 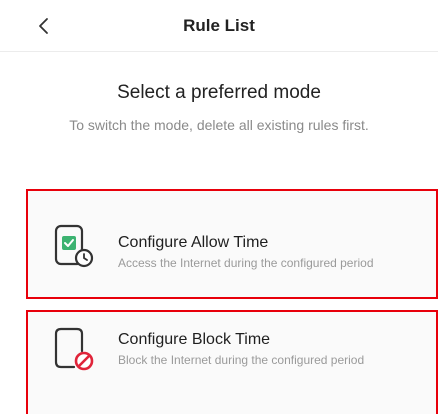 I want to click on phone-block-icon, so click(x=74, y=349).